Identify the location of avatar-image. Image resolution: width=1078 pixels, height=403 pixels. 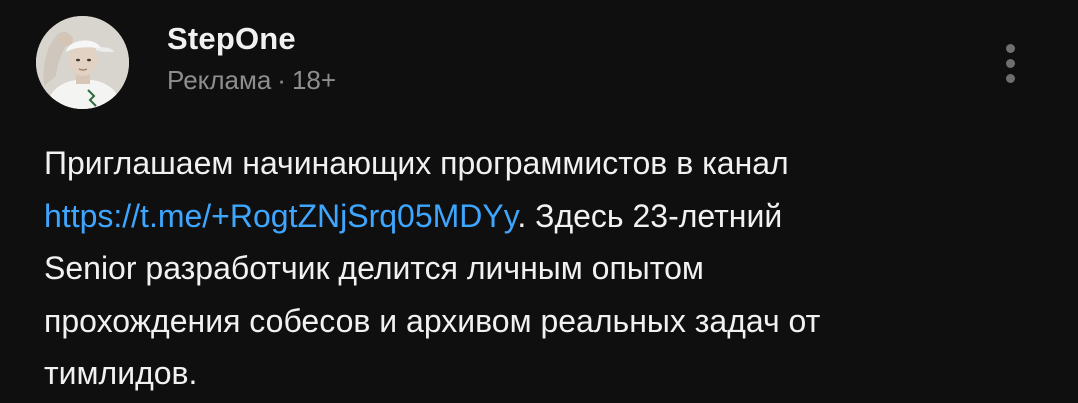
(82, 62).